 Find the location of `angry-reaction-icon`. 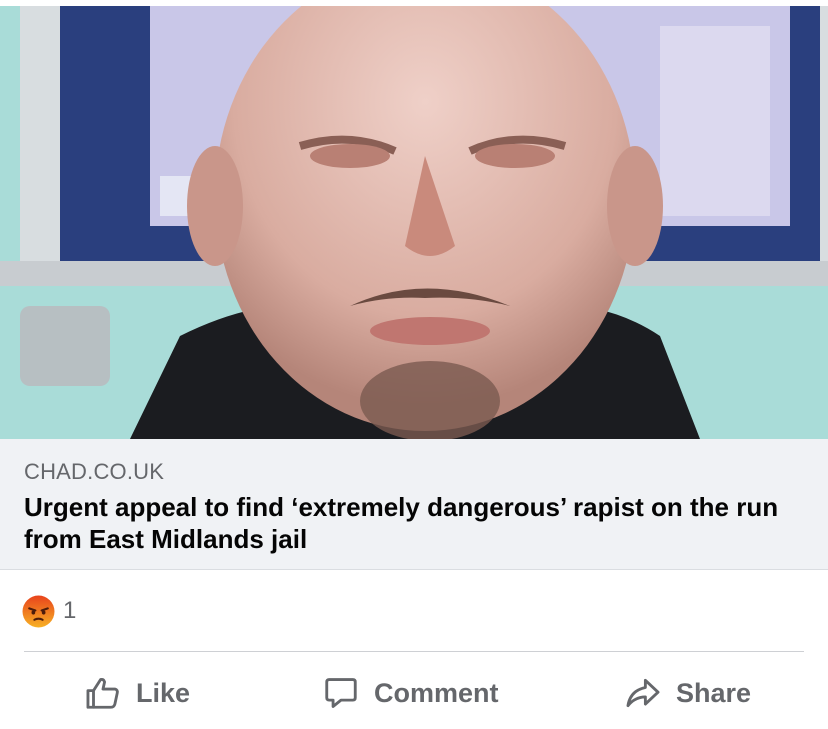

angry-reaction-icon is located at coordinates (38, 611).